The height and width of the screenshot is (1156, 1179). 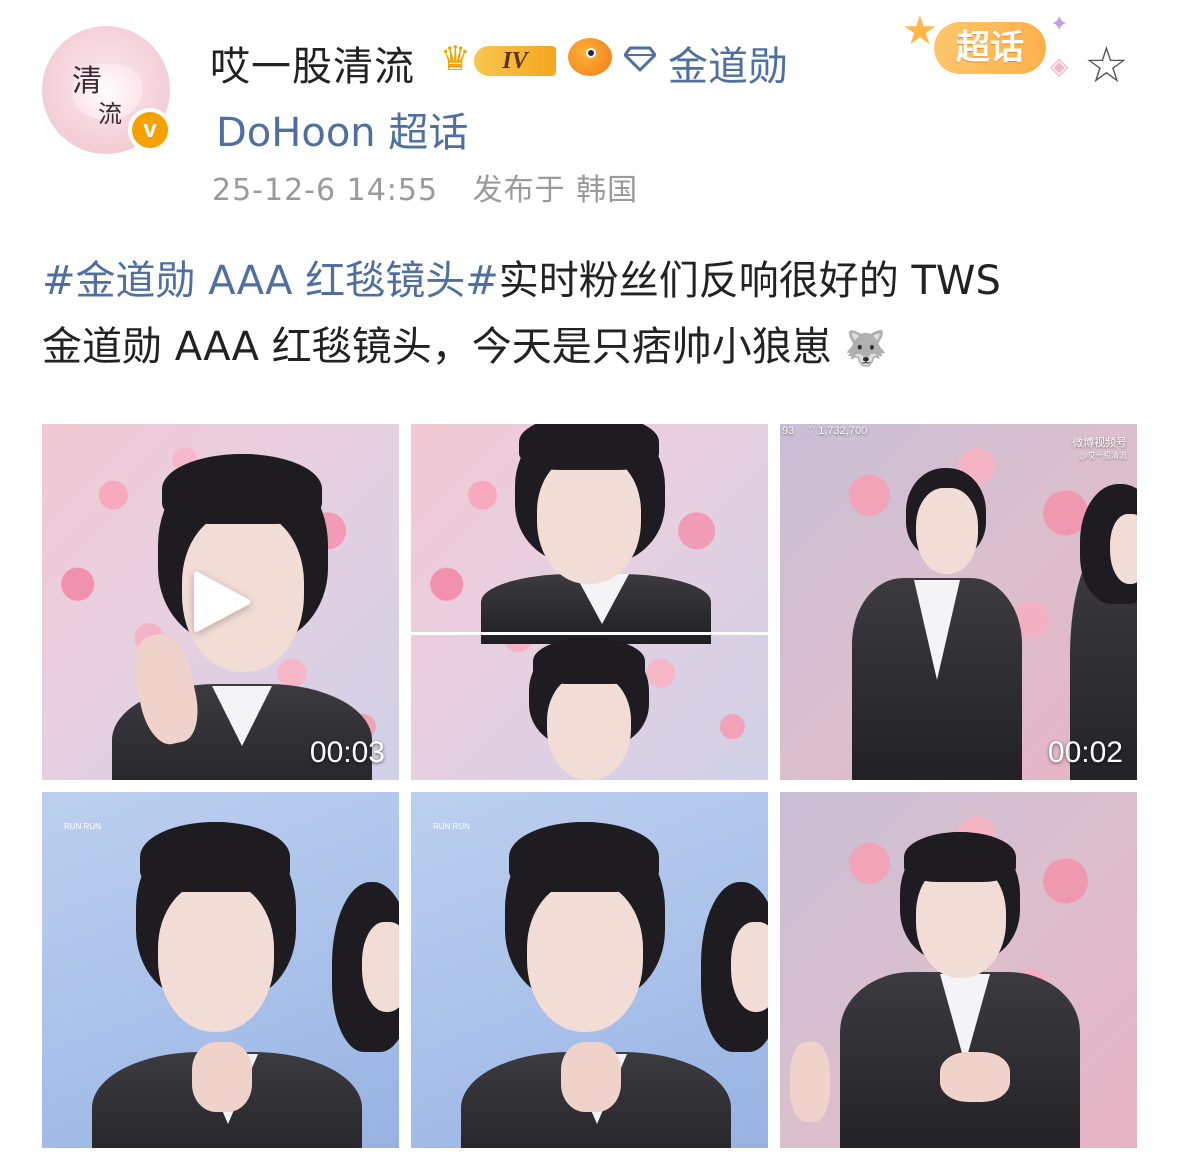 I want to click on media-item-video: 00:03, so click(x=220, y=602).